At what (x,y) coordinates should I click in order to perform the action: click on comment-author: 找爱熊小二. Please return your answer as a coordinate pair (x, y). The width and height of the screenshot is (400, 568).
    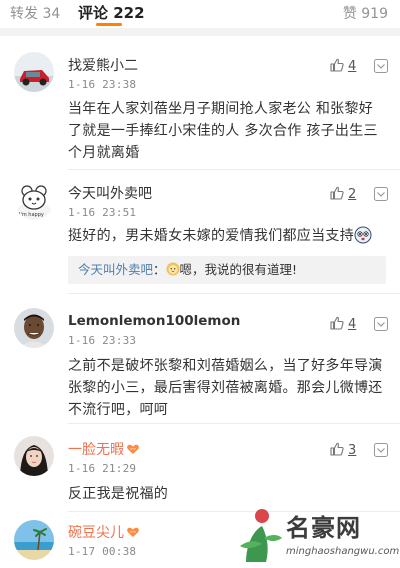
    Looking at the image, I should click on (103, 65).